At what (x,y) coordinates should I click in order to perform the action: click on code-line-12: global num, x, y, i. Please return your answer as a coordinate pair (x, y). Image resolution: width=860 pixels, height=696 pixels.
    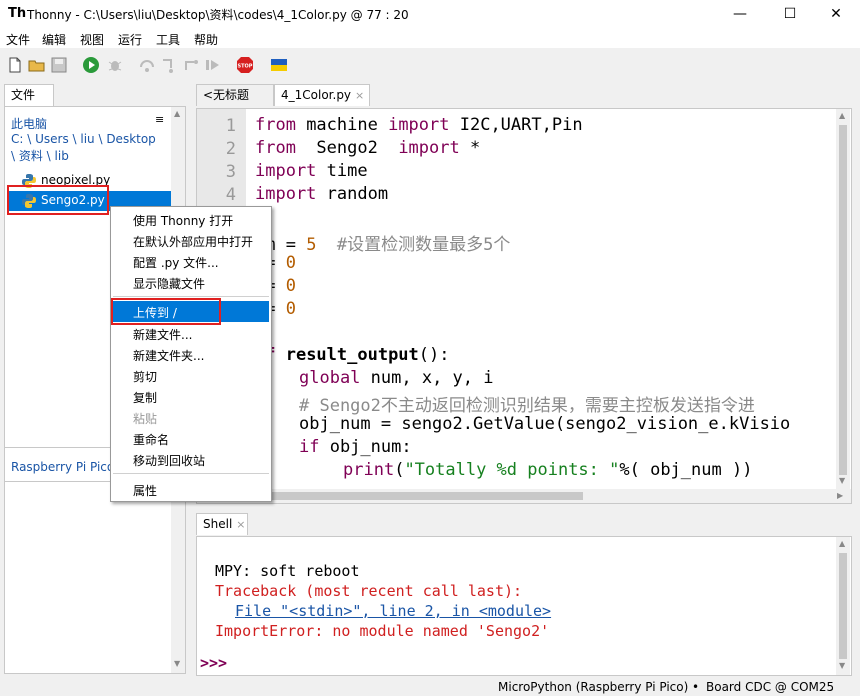
    Looking at the image, I should click on (396, 378).